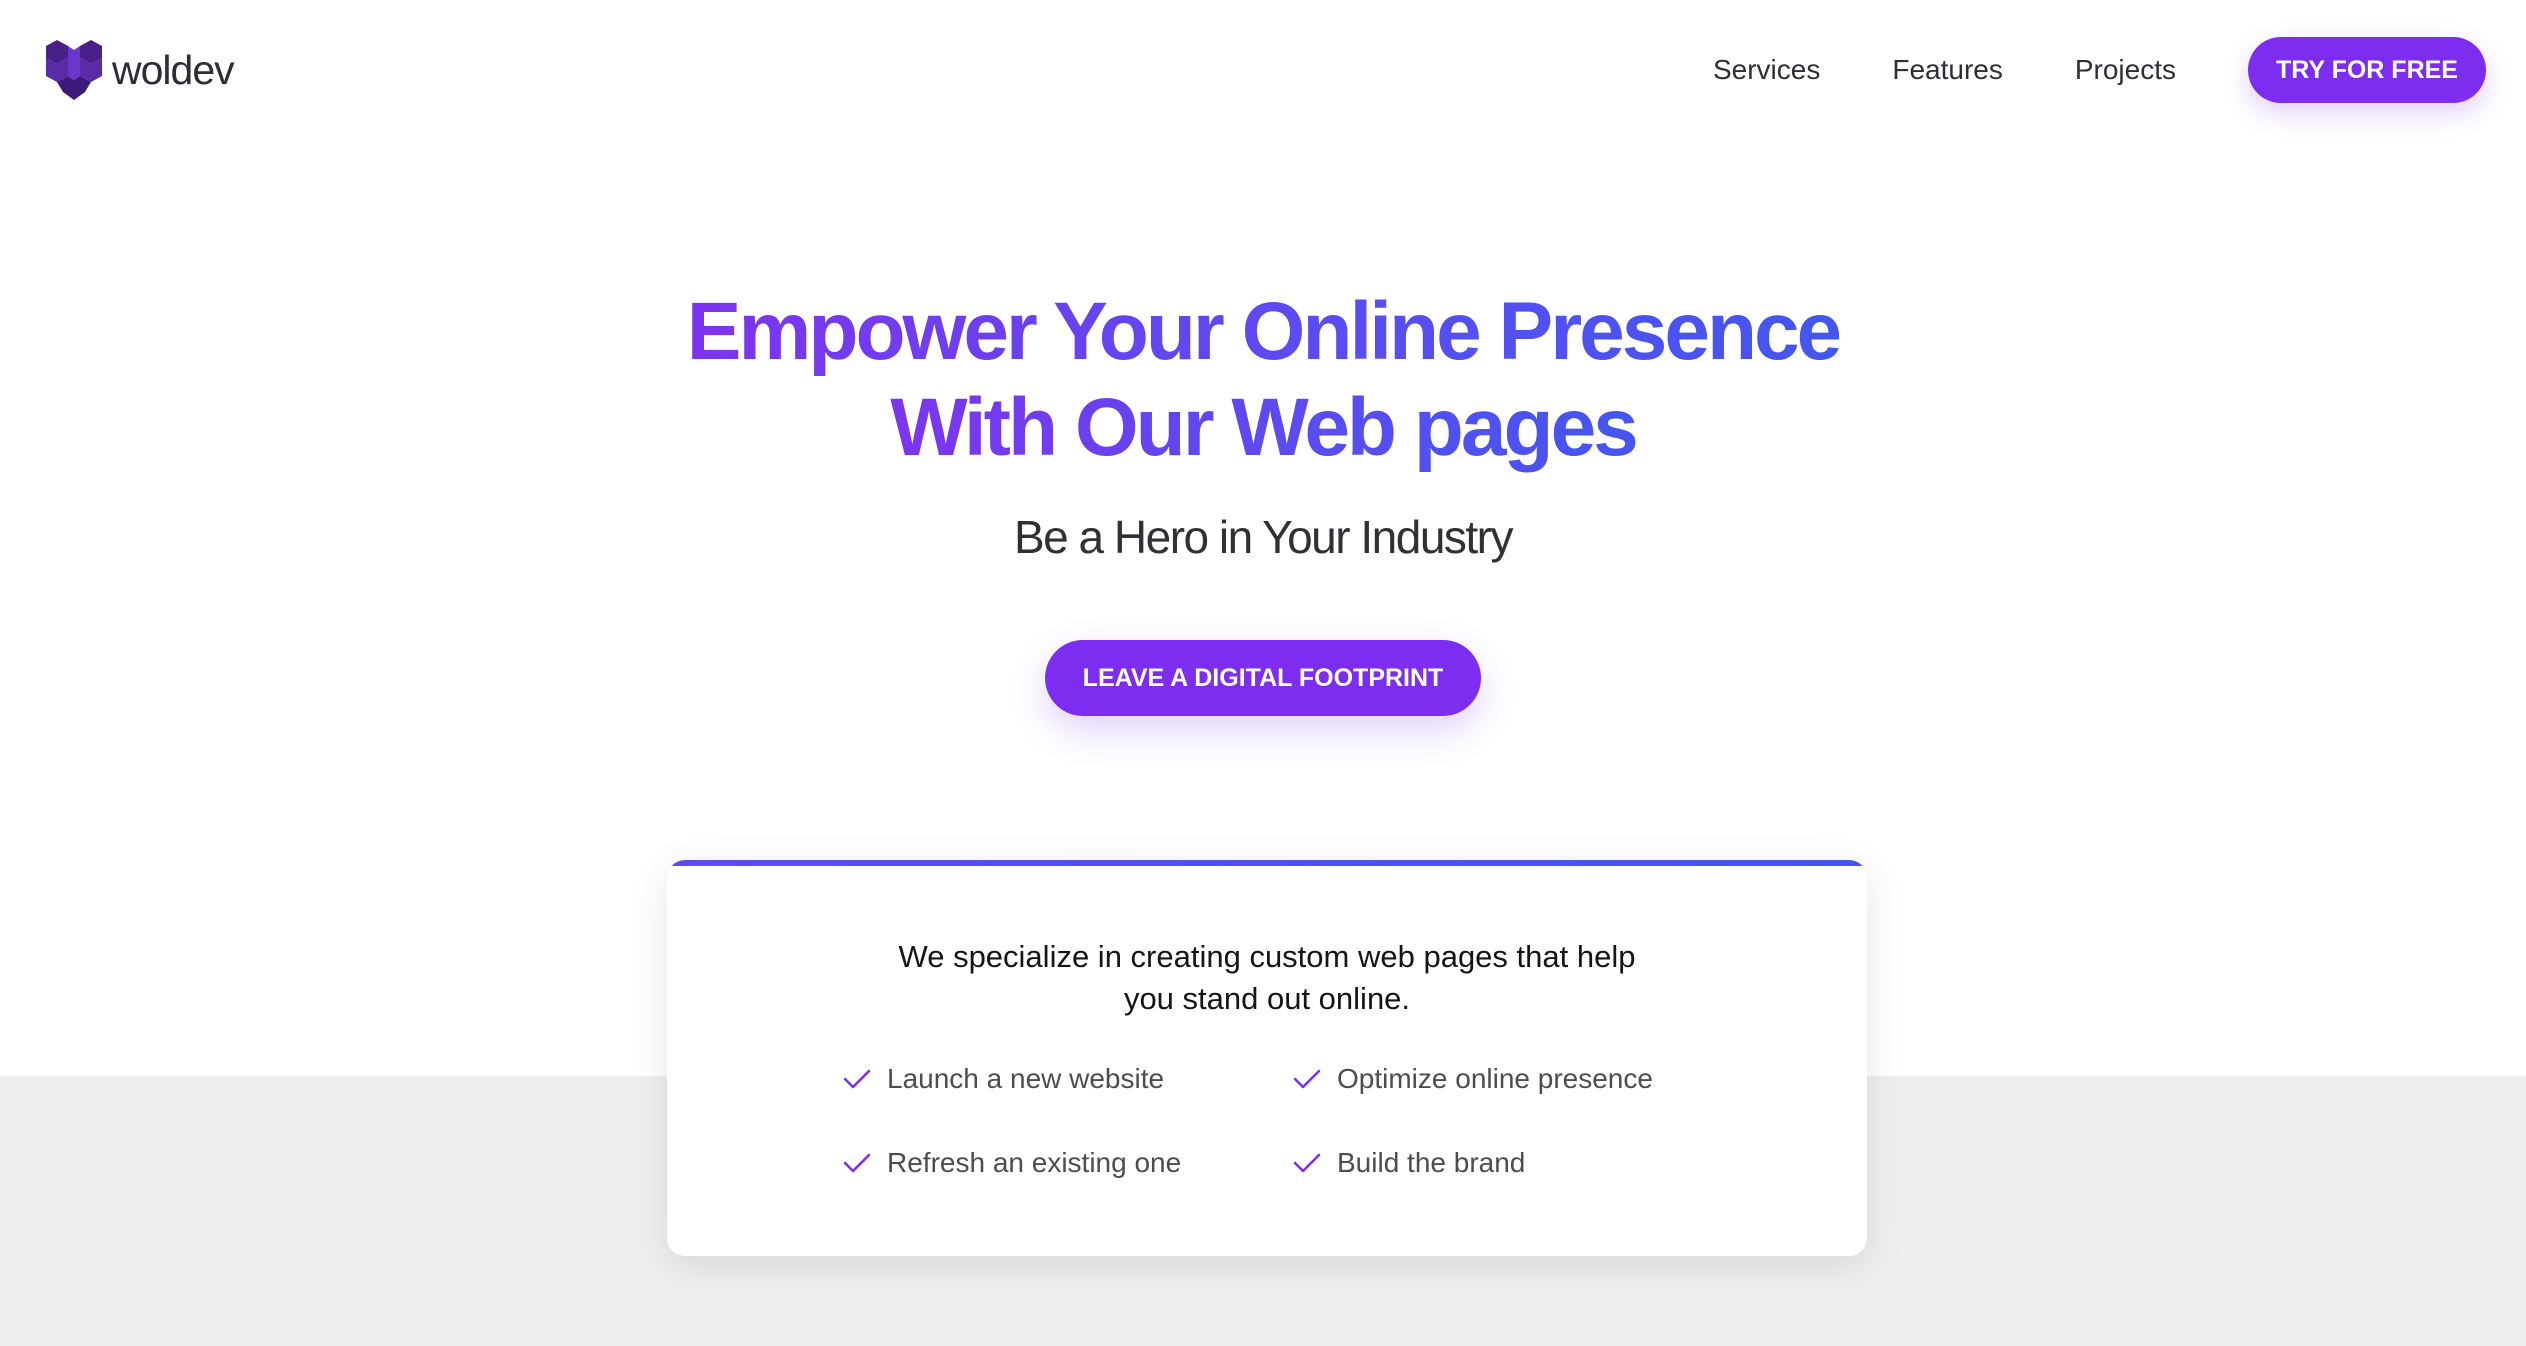  Describe the element at coordinates (1267, 998) in the screenshot. I see `card-intro-line2: you stand out online.` at that location.